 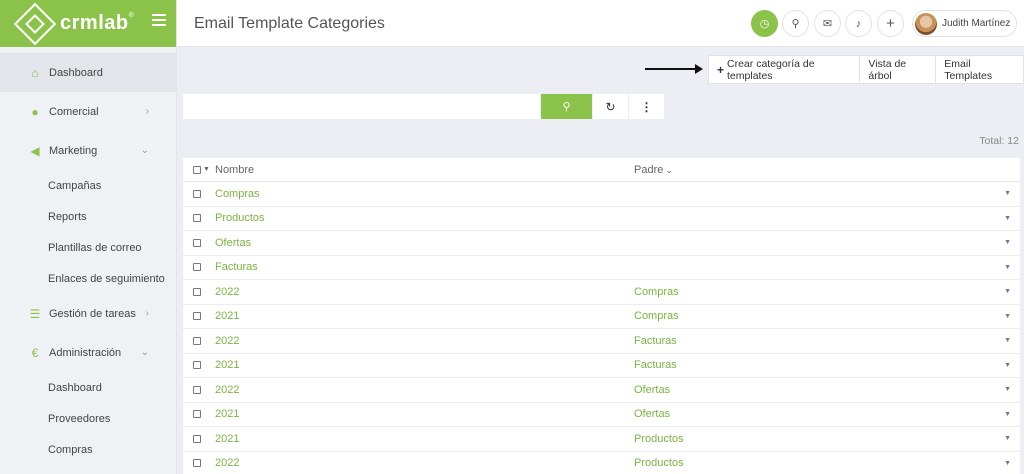 I want to click on sidebar-item-marketing: ◀ Marketing ⌄, so click(x=88, y=150).